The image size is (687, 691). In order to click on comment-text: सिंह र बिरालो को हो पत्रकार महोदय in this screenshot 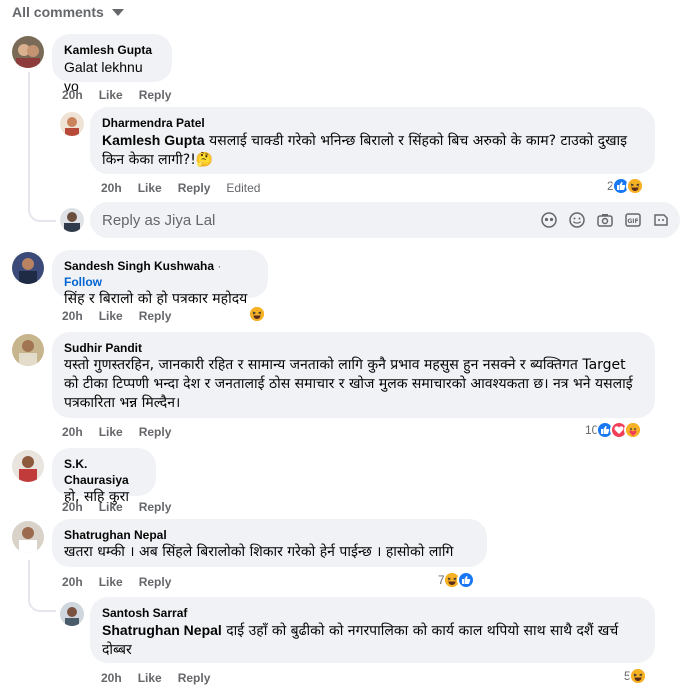, I will do `click(156, 299)`.